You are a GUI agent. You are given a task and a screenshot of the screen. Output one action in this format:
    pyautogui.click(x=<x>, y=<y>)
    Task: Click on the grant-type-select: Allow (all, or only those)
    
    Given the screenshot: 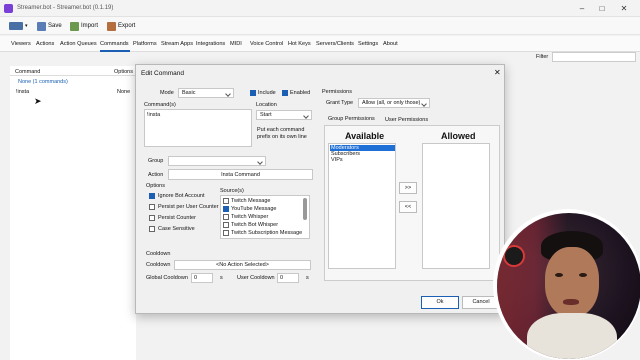 What is the action you would take?
    pyautogui.click(x=394, y=103)
    